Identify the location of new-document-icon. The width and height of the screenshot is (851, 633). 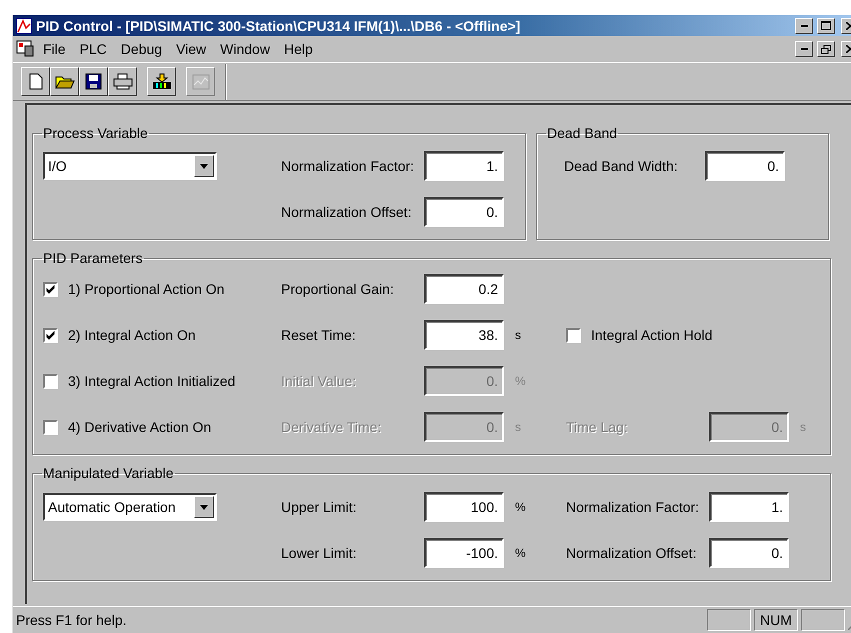
(35, 81).